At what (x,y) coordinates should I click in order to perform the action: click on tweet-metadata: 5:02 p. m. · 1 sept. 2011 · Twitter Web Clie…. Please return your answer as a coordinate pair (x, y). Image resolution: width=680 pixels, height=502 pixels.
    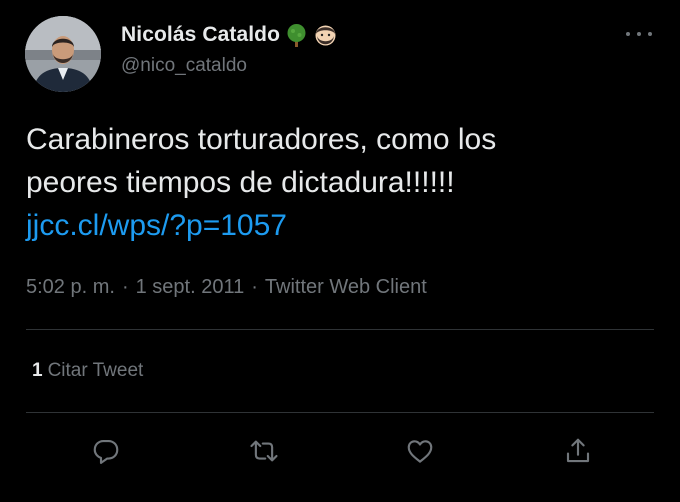
    Looking at the image, I should click on (226, 287).